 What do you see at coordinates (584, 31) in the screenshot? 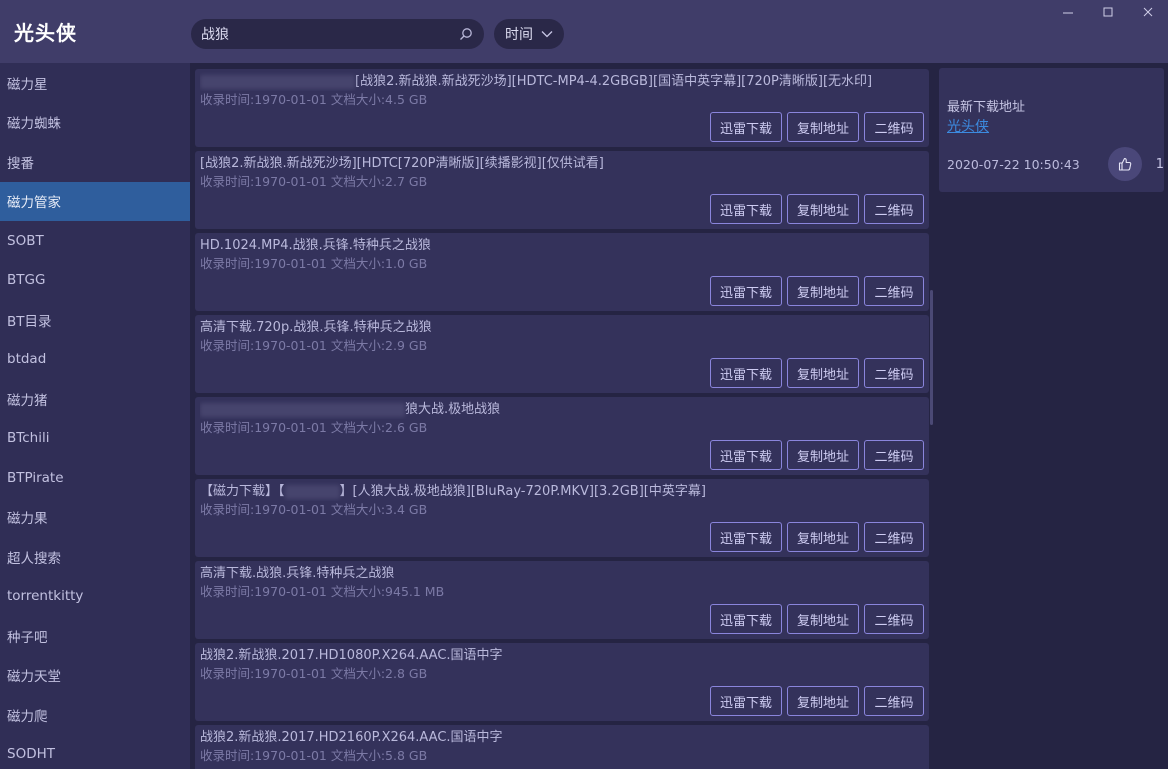
I see `title-bar: 光头侠 时间` at bounding box center [584, 31].